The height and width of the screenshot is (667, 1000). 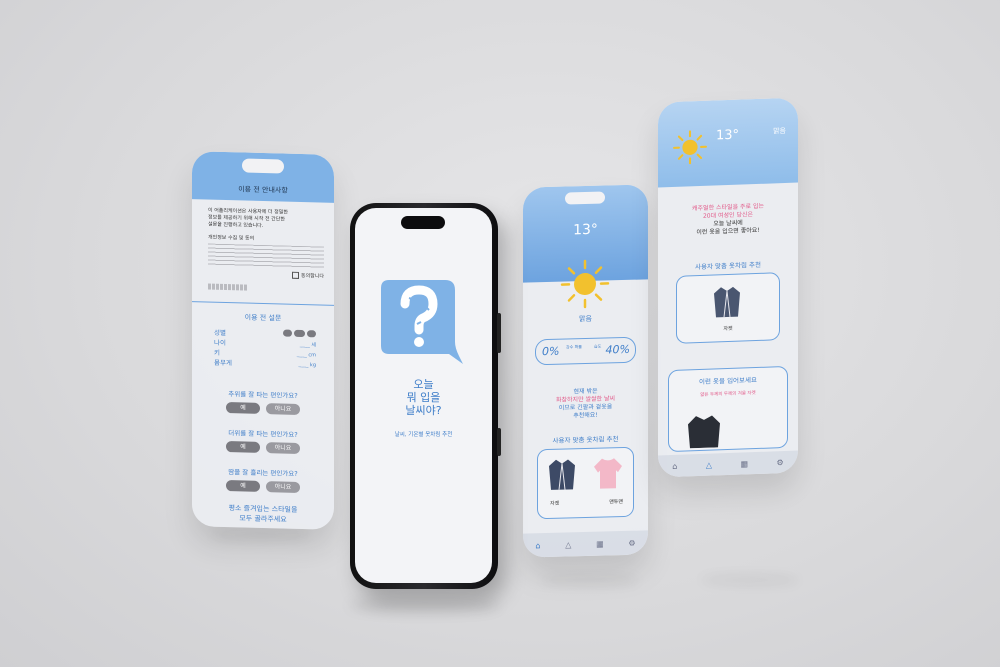 I want to click on rain-humidity-card: 0% 강수 확률 습도 40%, so click(x=585, y=351).